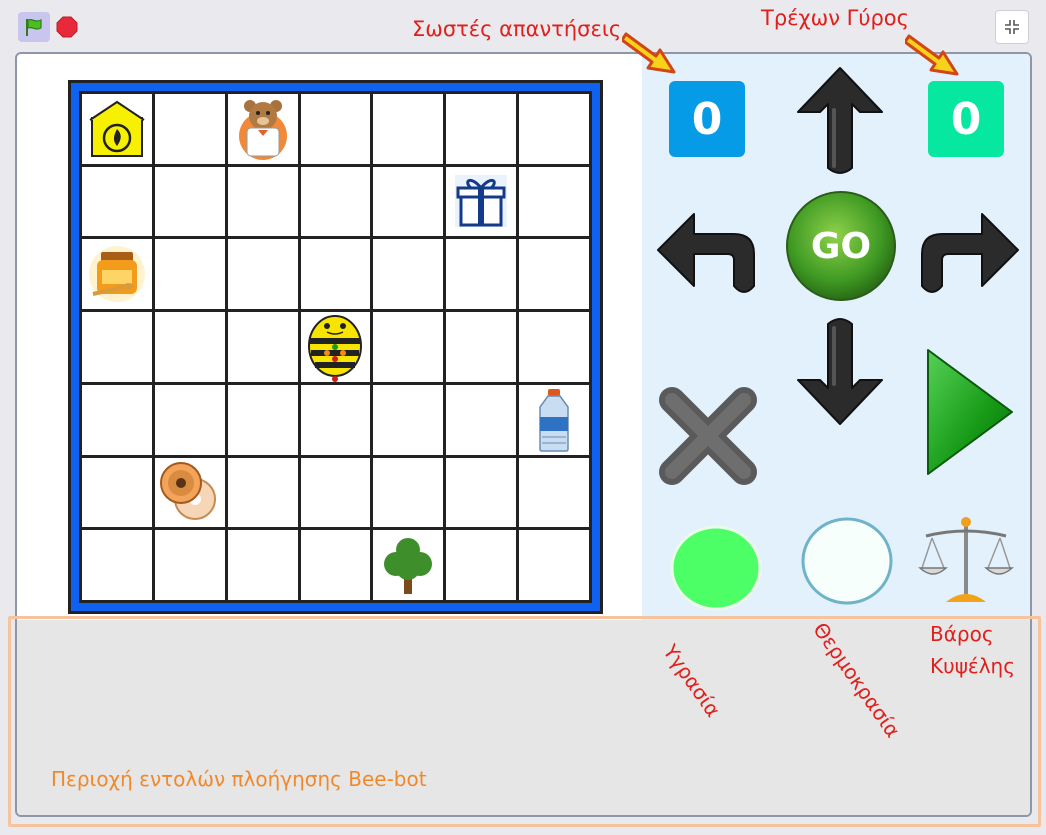  I want to click on correct-answers-label: Σωστές απαντήσεις, so click(517, 29).